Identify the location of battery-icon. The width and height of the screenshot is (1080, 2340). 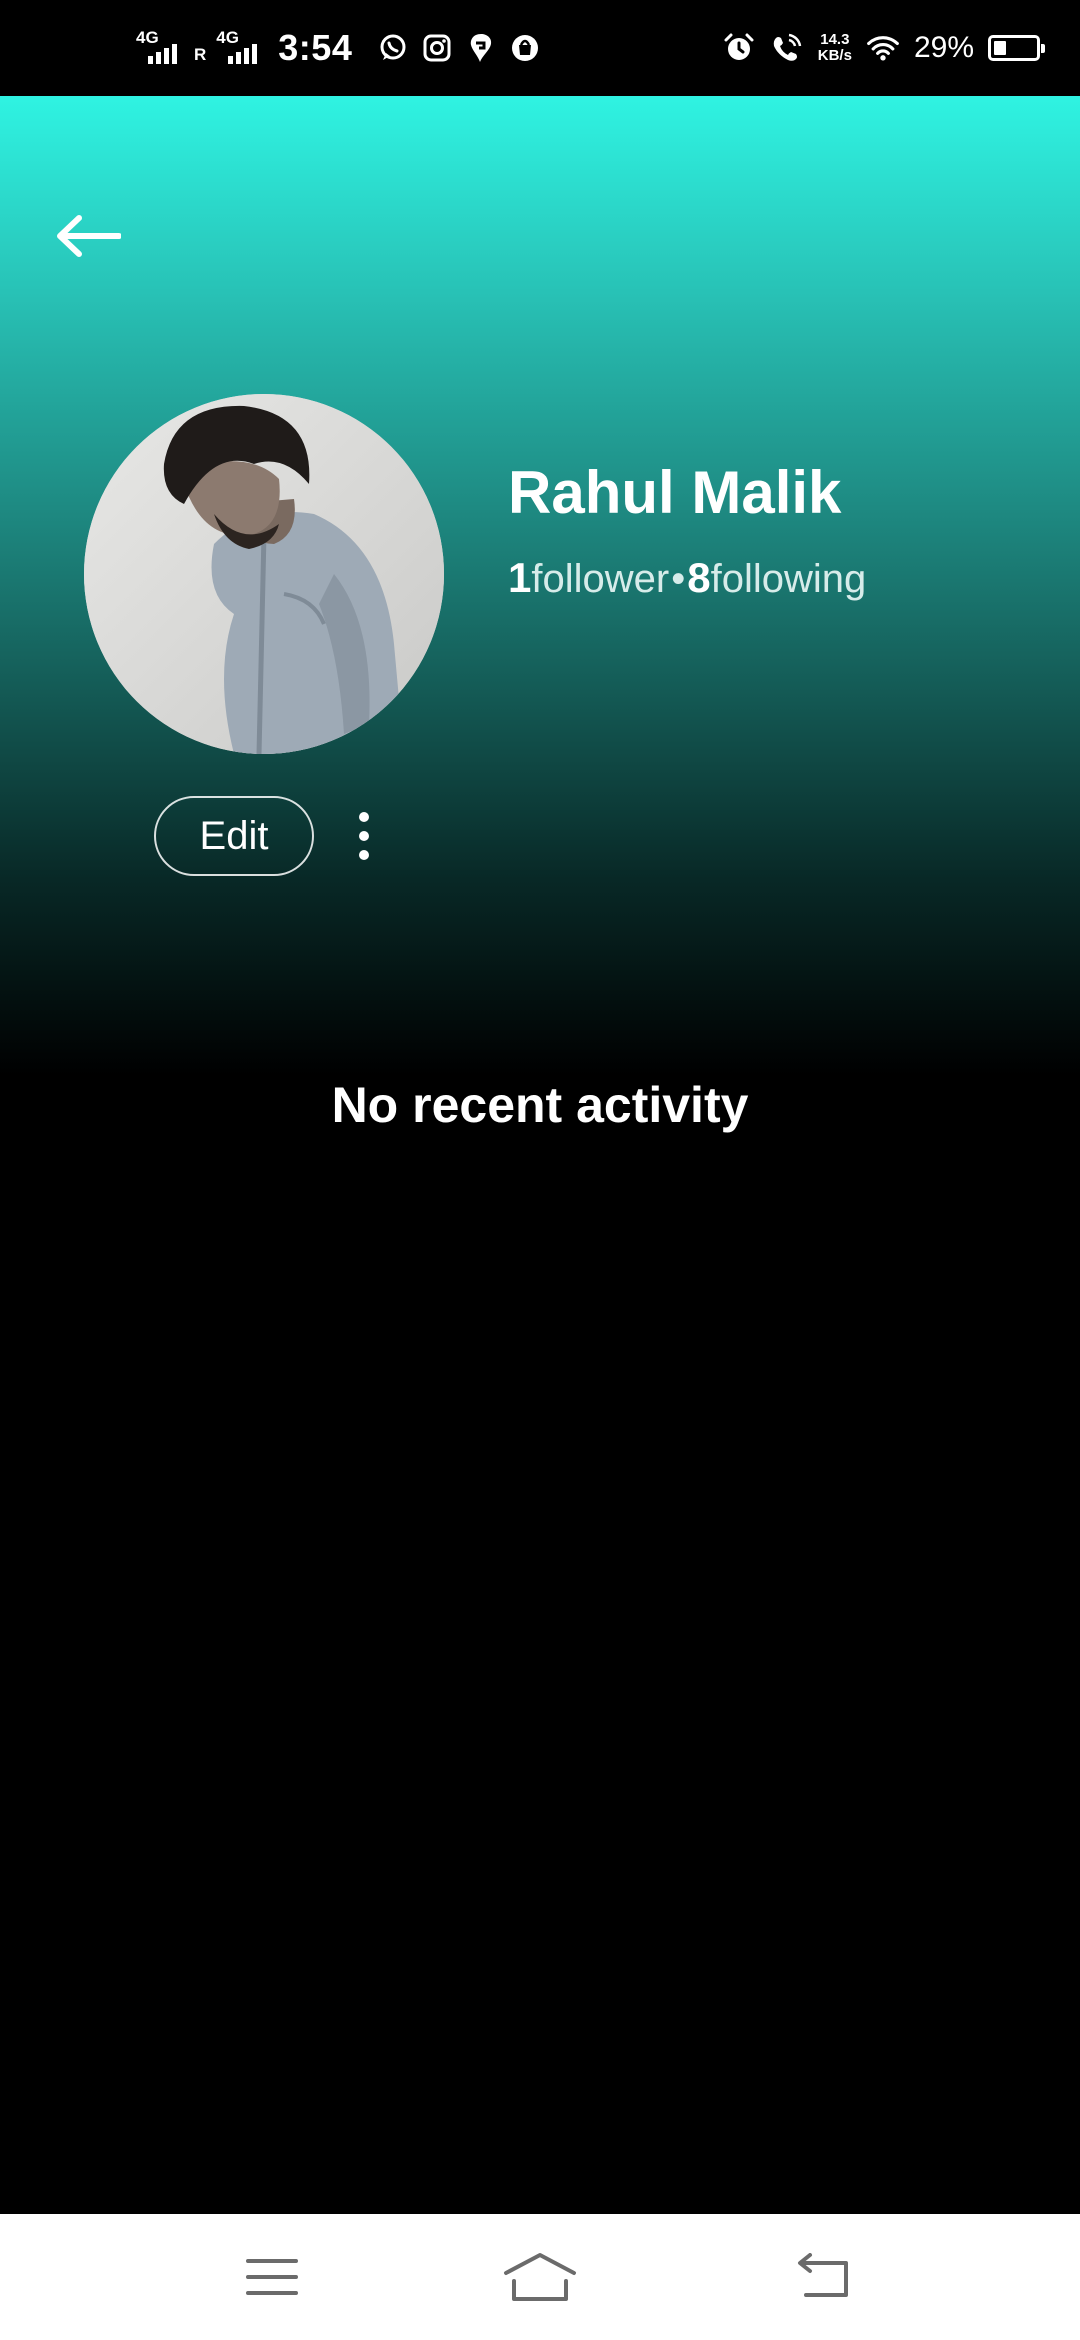
(1016, 48).